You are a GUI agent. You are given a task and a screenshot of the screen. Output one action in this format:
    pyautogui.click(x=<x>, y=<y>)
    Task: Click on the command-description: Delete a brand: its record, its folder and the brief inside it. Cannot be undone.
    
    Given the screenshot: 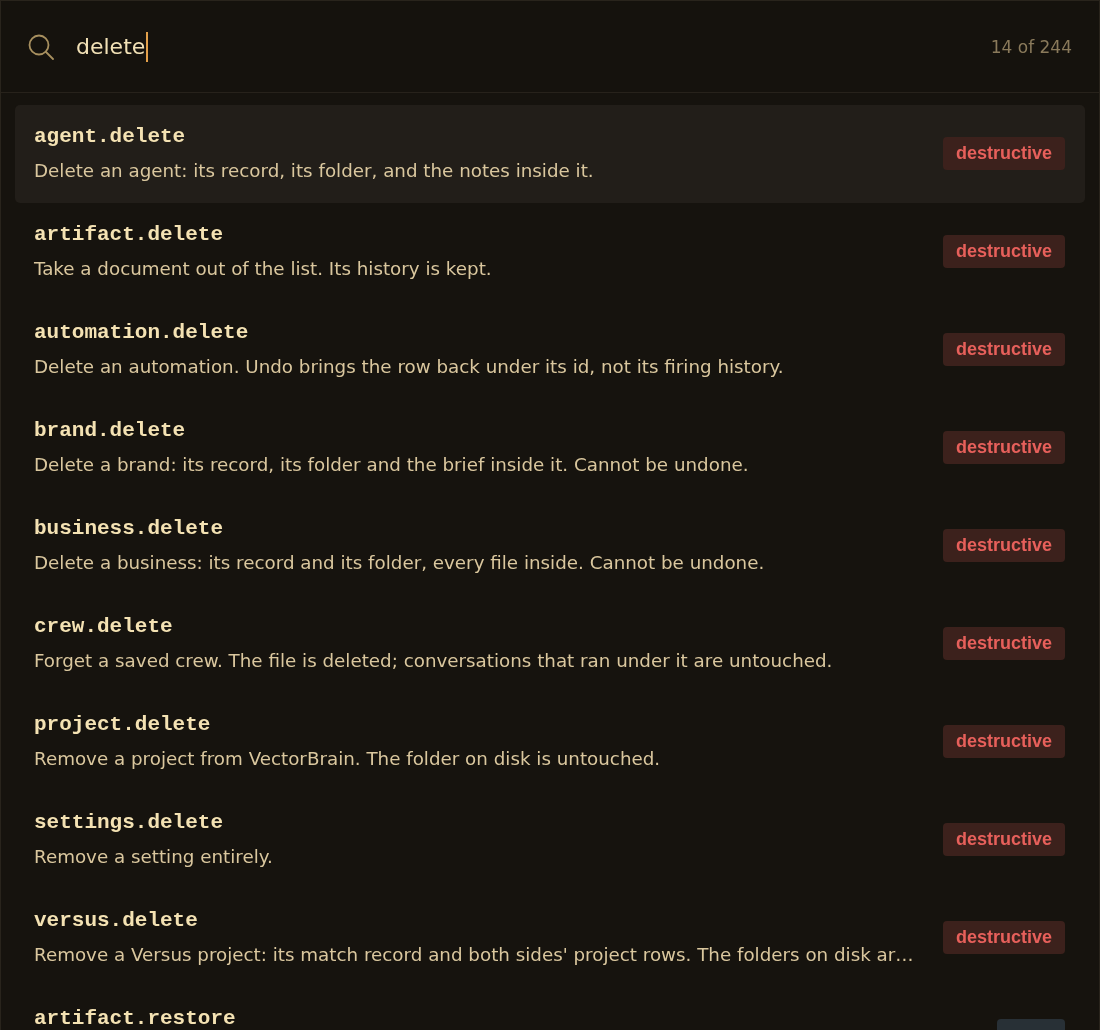 What is the action you would take?
    pyautogui.click(x=392, y=465)
    